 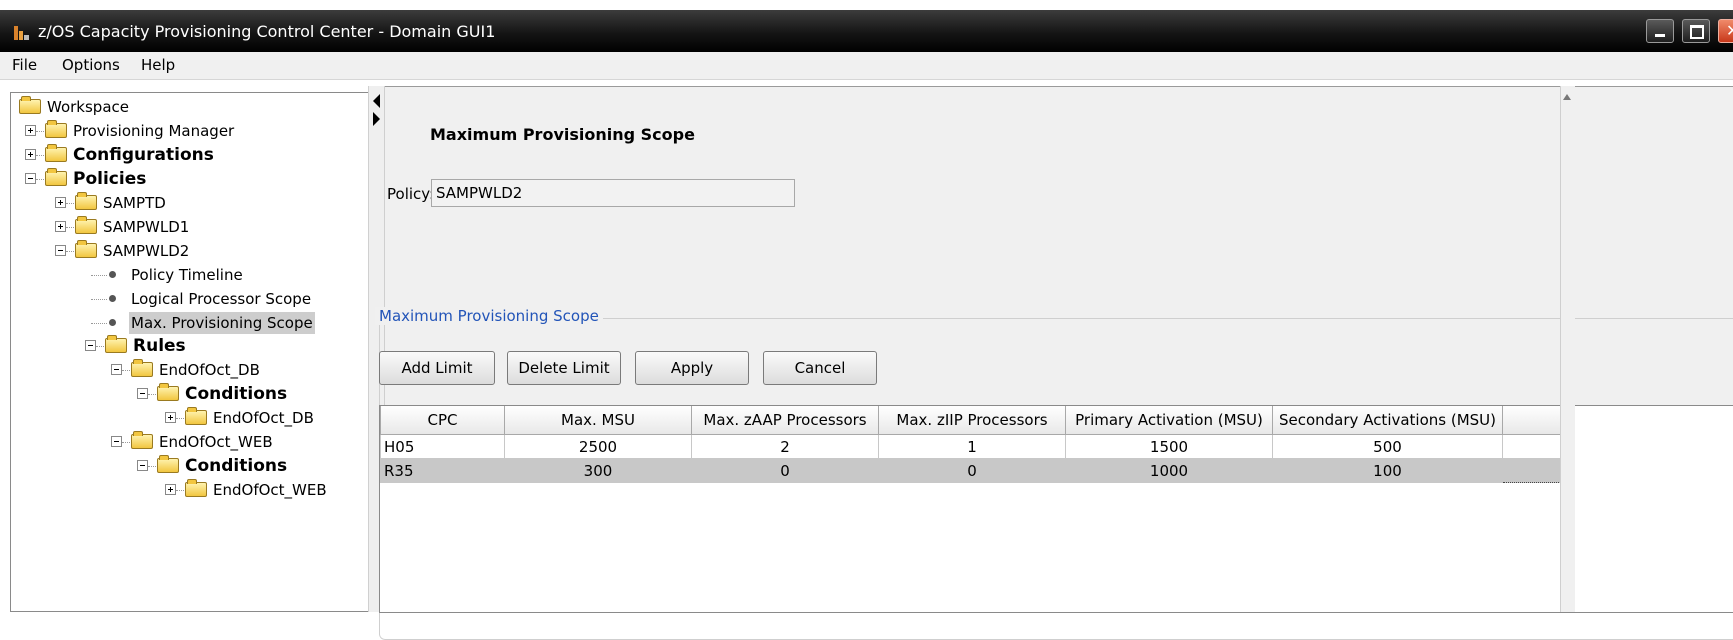 I want to click on menu-bar: File Options Help, so click(x=866, y=66).